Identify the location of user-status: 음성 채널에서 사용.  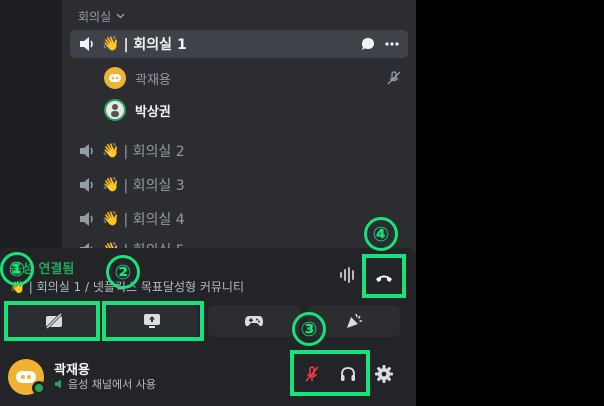
(105, 384).